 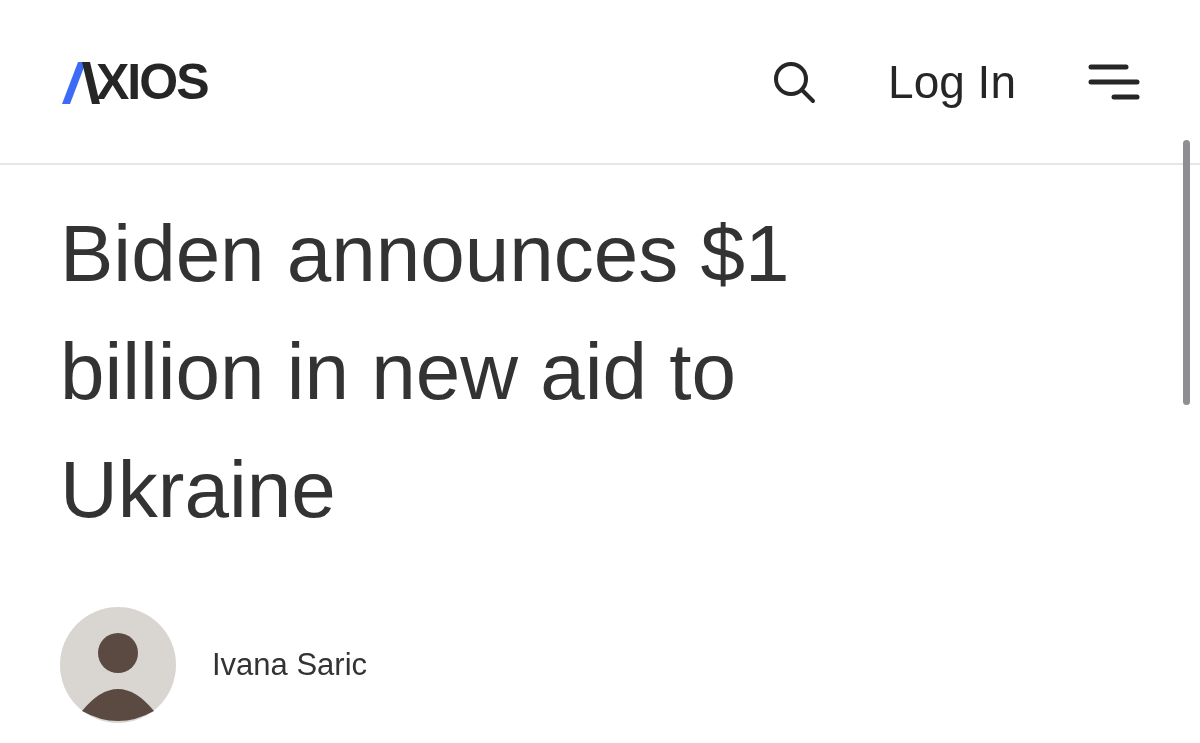 What do you see at coordinates (290, 665) in the screenshot?
I see `author-name: Ivana Saric` at bounding box center [290, 665].